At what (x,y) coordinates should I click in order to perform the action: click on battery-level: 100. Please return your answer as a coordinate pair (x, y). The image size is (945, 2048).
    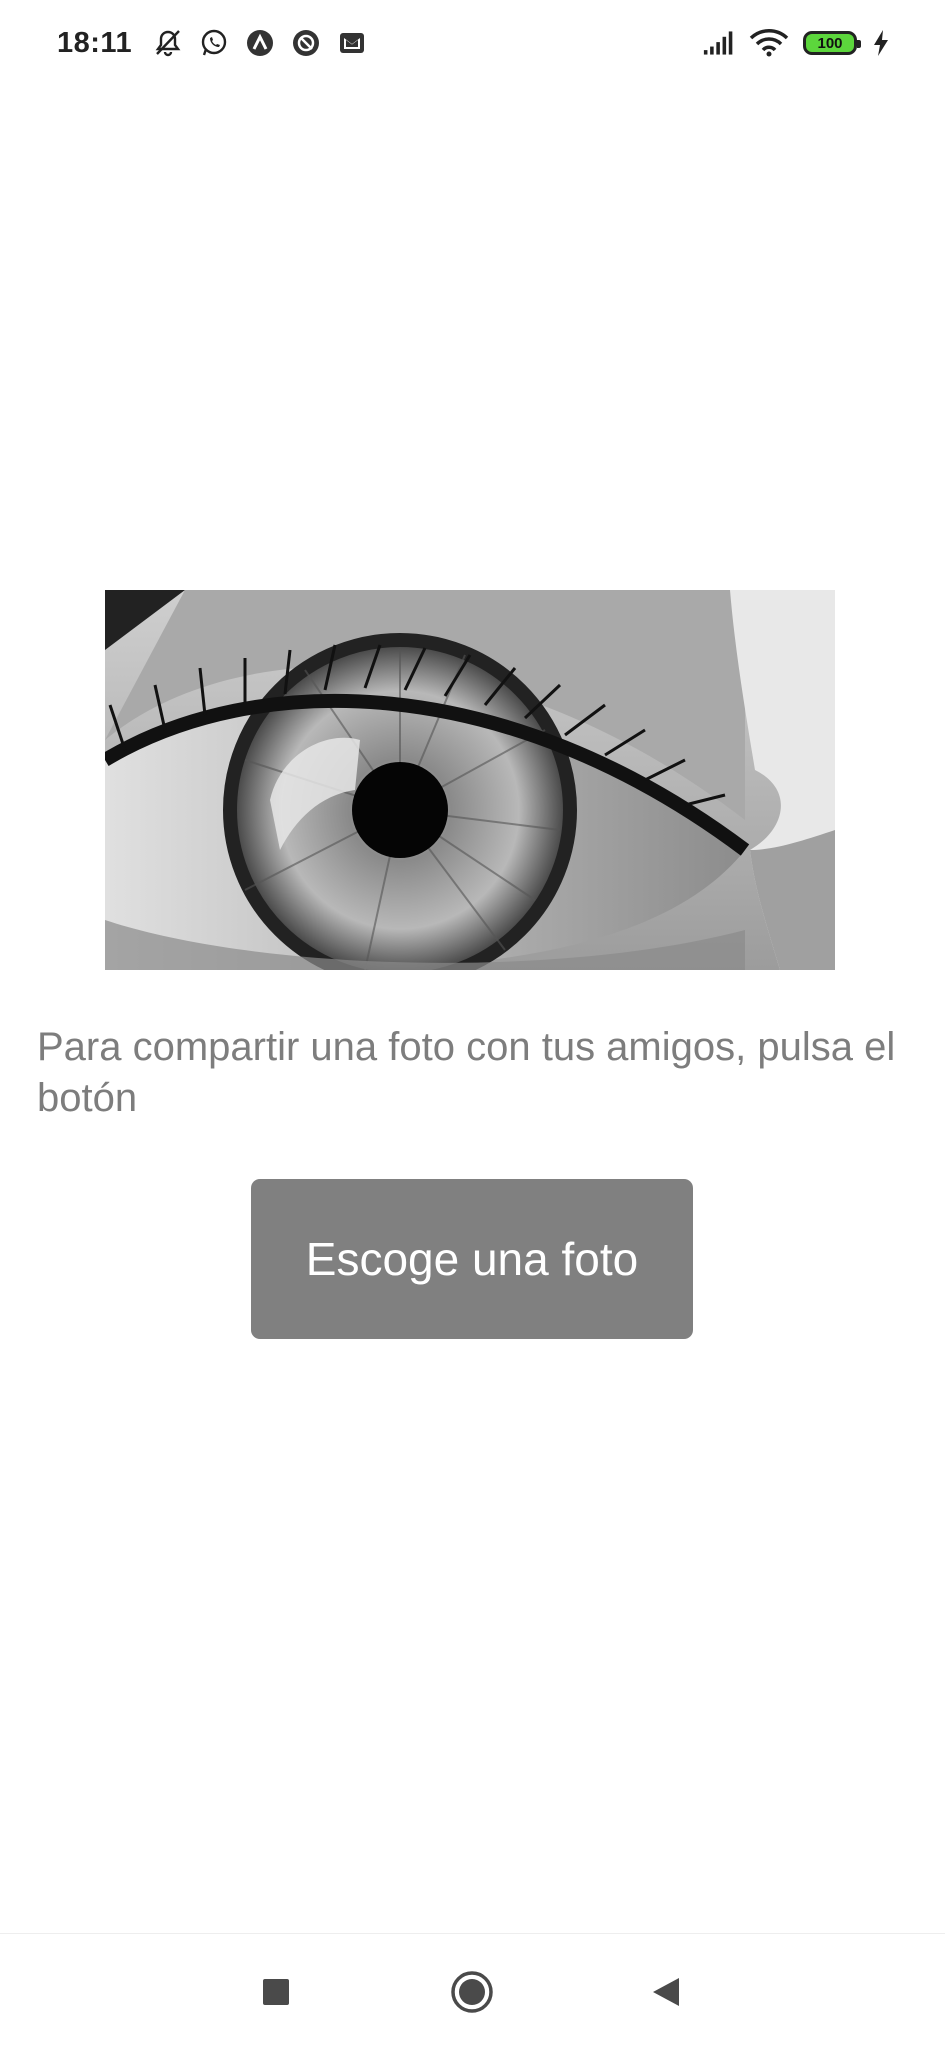
    Looking at the image, I should click on (830, 43).